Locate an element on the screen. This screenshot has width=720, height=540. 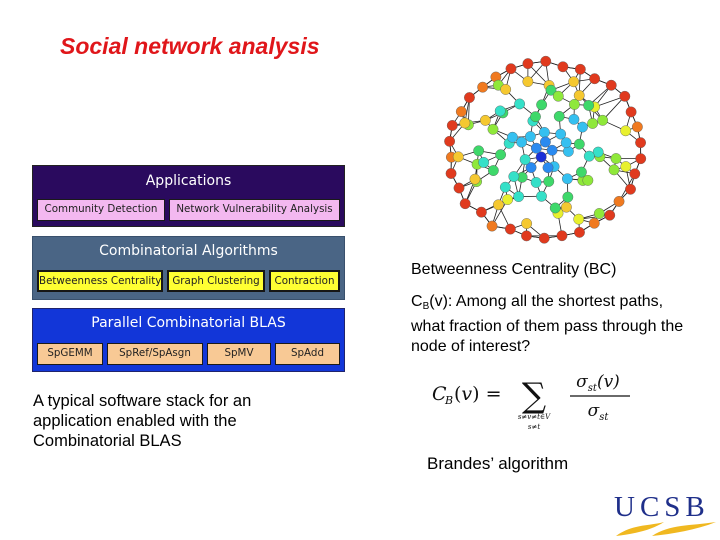
graph-clustering-box: Graph Clustering is located at coordinates (216, 281).